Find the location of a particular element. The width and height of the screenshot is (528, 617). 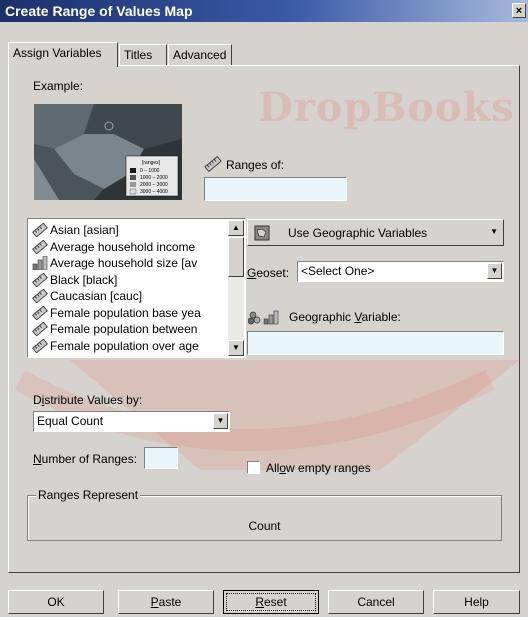

geo-mode-label: Use Geographic Variables is located at coordinates (358, 233).